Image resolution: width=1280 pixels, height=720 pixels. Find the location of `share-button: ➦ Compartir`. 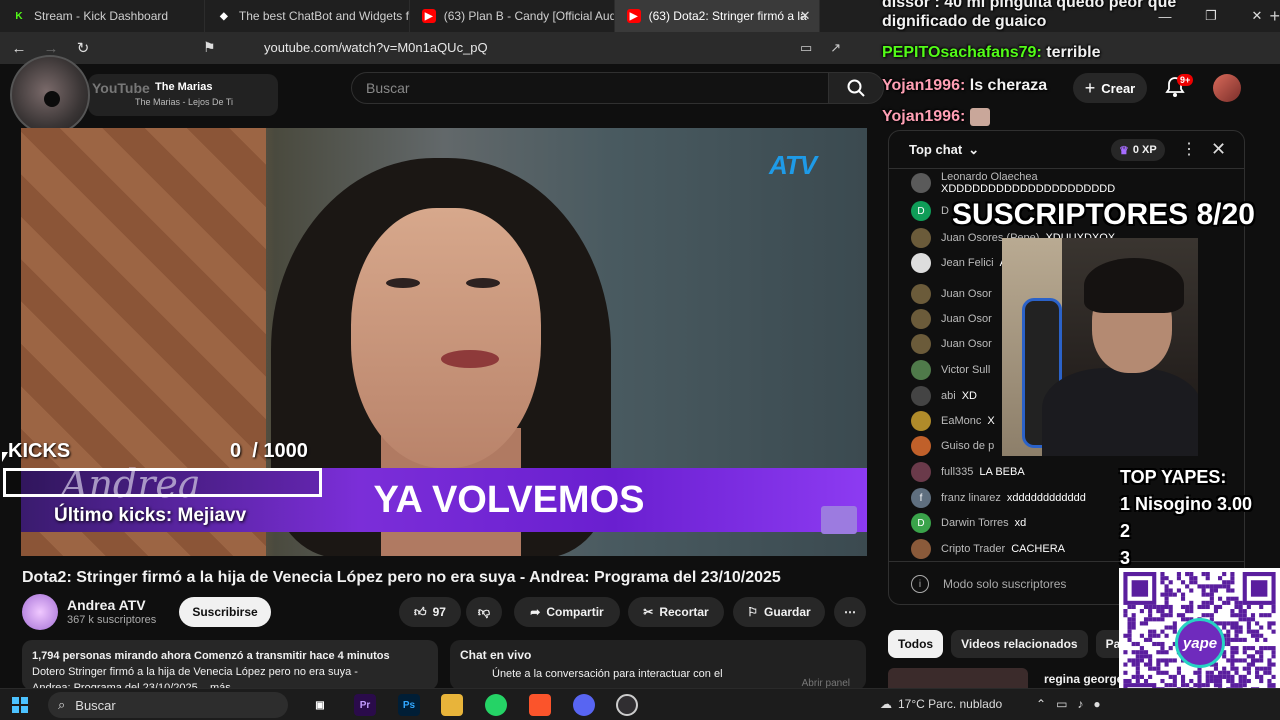

share-button: ➦ Compartir is located at coordinates (567, 612).